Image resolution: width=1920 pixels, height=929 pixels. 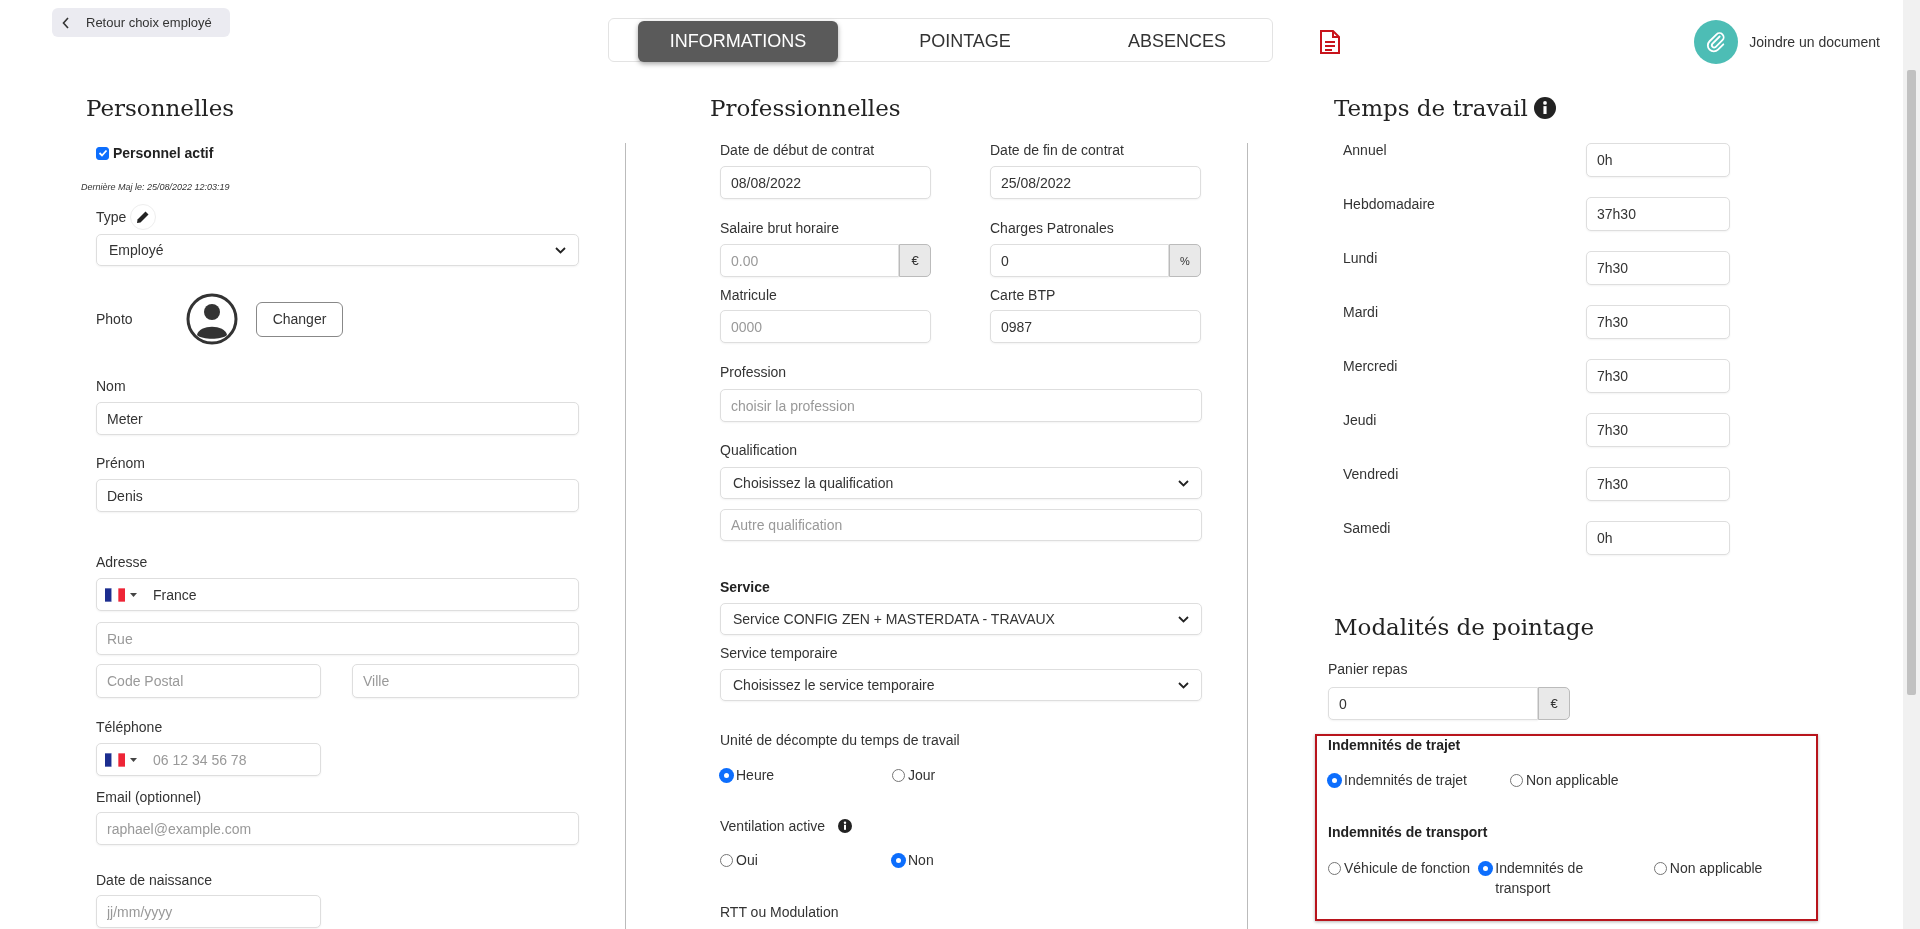 What do you see at coordinates (961, 525) in the screenshot?
I see `input-field: Autre qualification` at bounding box center [961, 525].